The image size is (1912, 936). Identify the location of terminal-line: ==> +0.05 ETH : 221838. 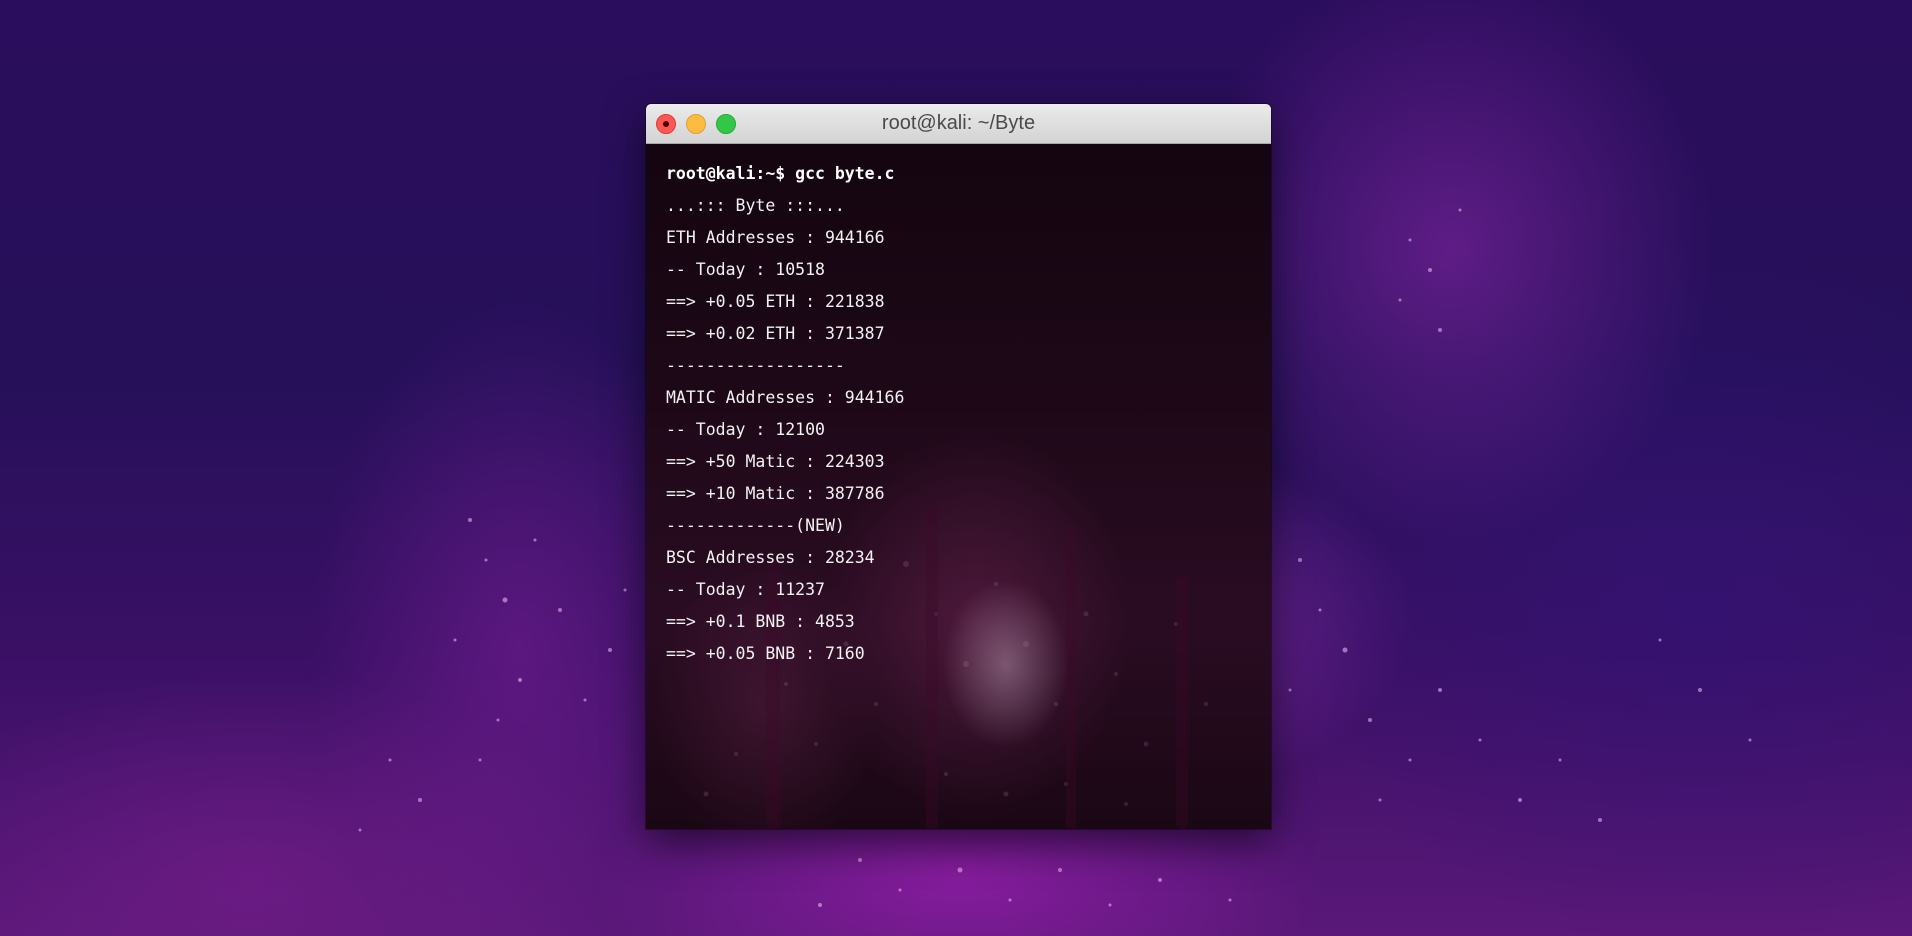
(775, 301).